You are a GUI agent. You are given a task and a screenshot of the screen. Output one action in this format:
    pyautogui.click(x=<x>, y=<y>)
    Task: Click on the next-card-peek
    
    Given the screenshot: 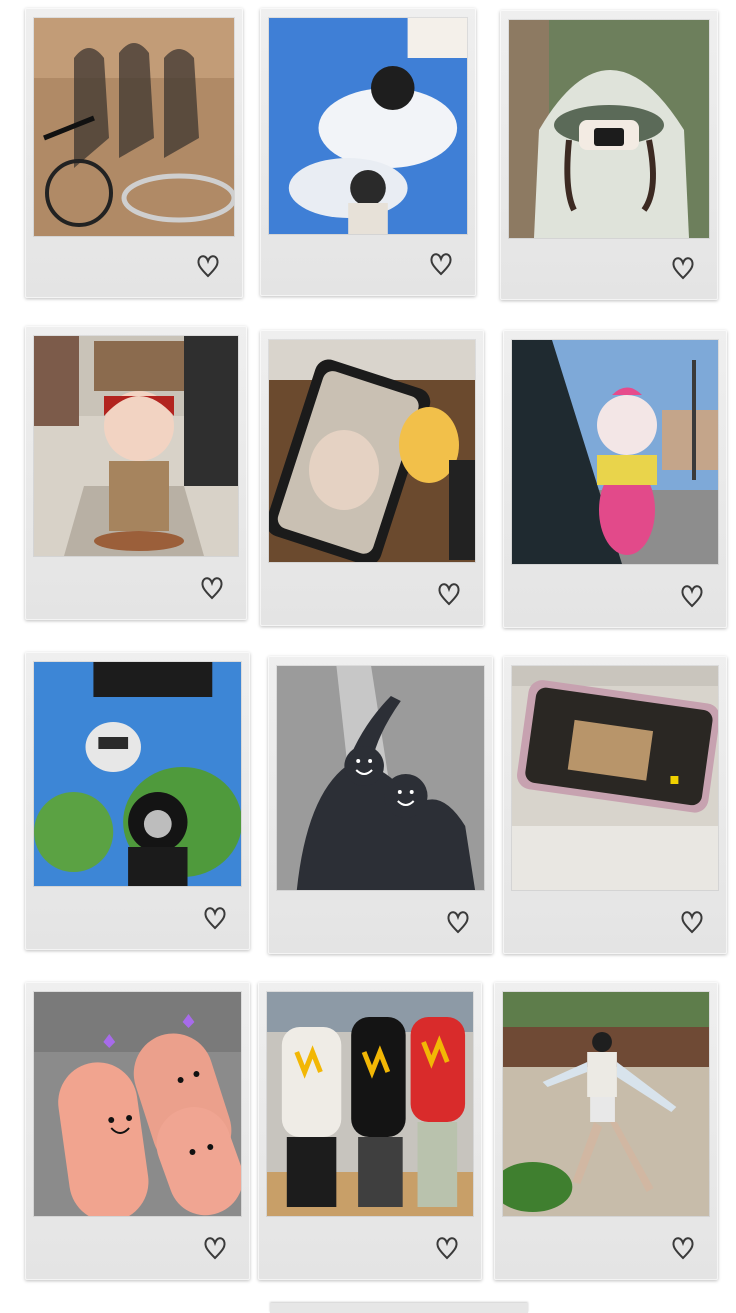 What is the action you would take?
    pyautogui.click(x=399, y=1308)
    